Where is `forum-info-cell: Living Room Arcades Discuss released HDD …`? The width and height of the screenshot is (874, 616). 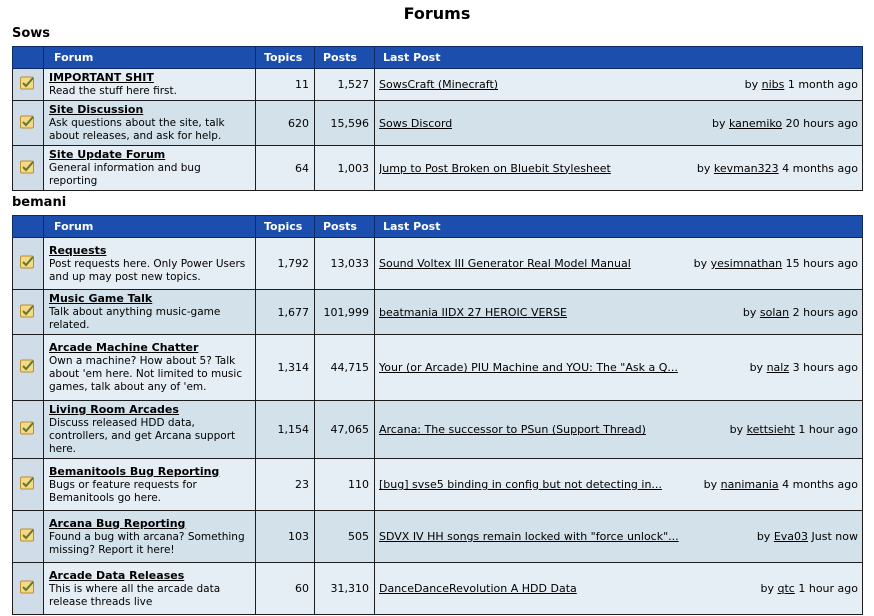 forum-info-cell: Living Room Arcades Discuss released HDD … is located at coordinates (149, 429).